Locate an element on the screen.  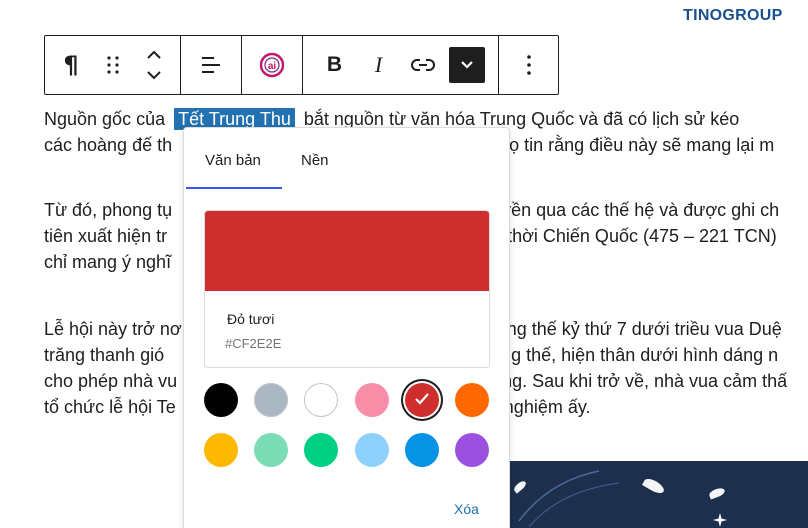
p3-line3-right: ng. Sau khi trở về, nhà vua cảm thấ is located at coordinates (645, 381).